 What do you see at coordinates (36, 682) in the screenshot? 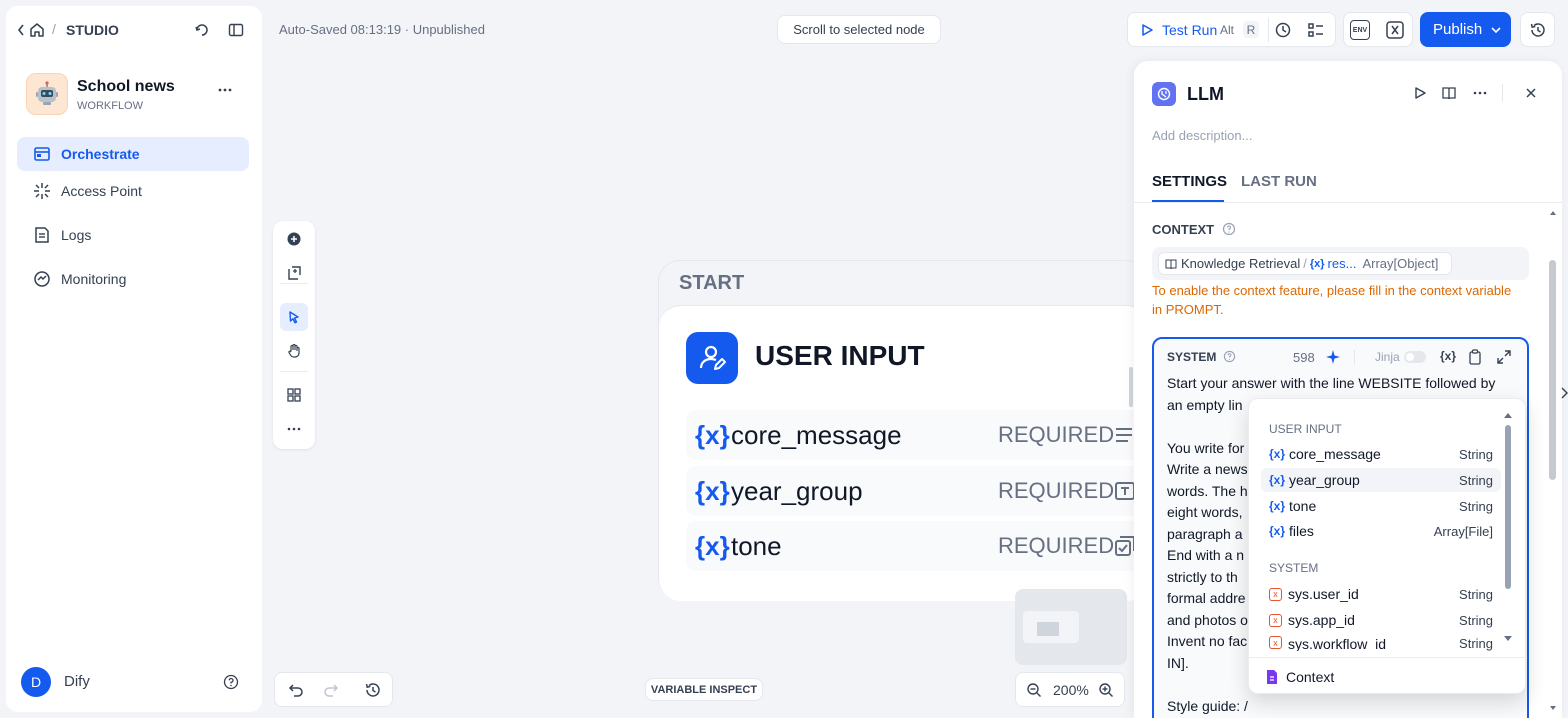
I see `user-avatar: D` at bounding box center [36, 682].